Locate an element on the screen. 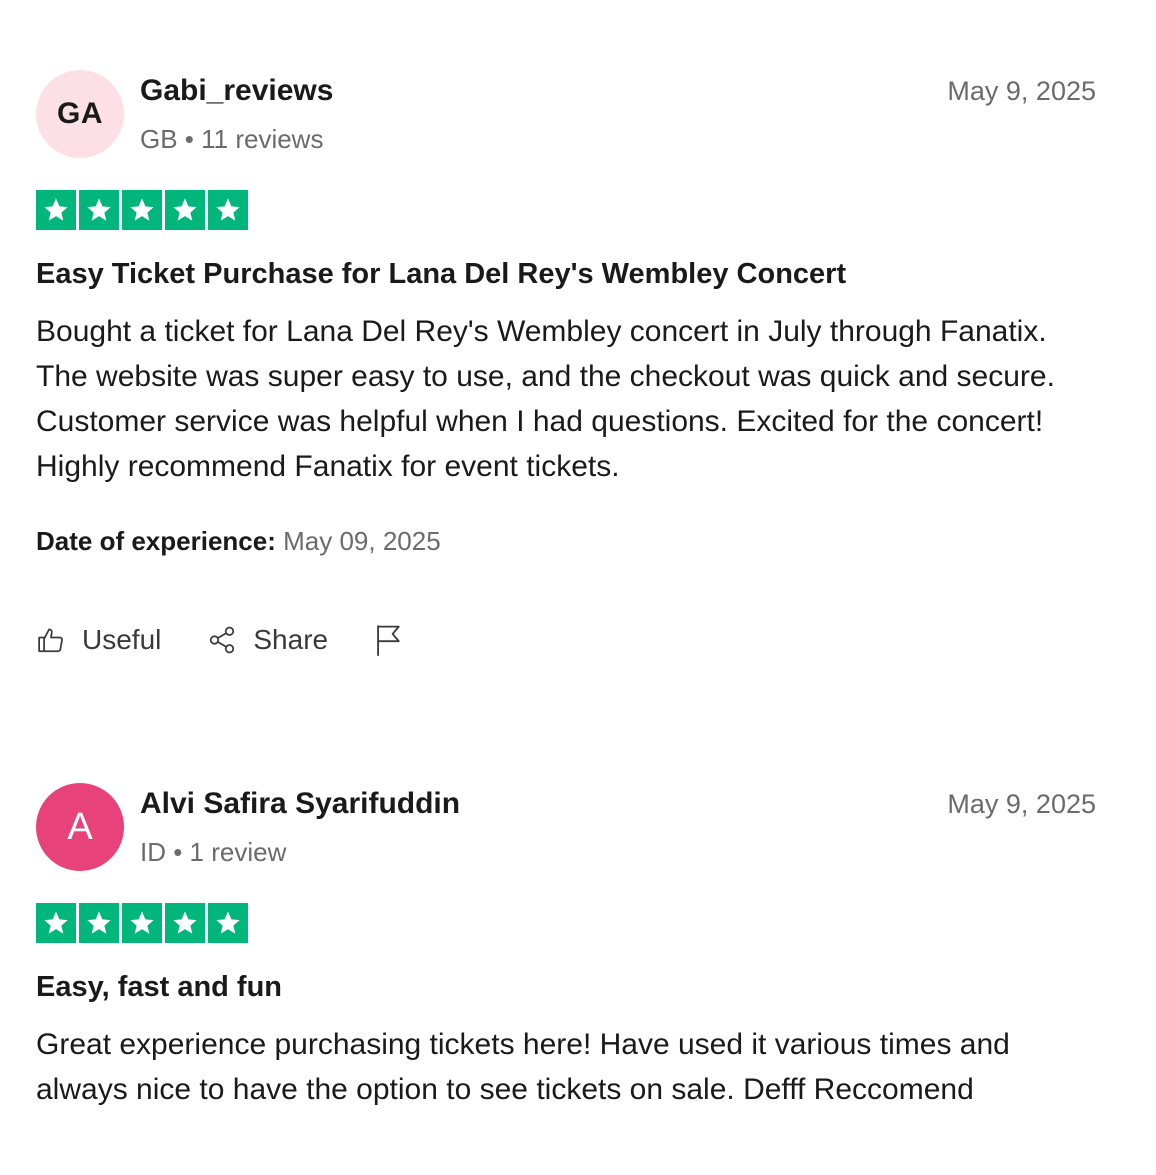 This screenshot has width=1156, height=1175. useful-label: Useful is located at coordinates (122, 639).